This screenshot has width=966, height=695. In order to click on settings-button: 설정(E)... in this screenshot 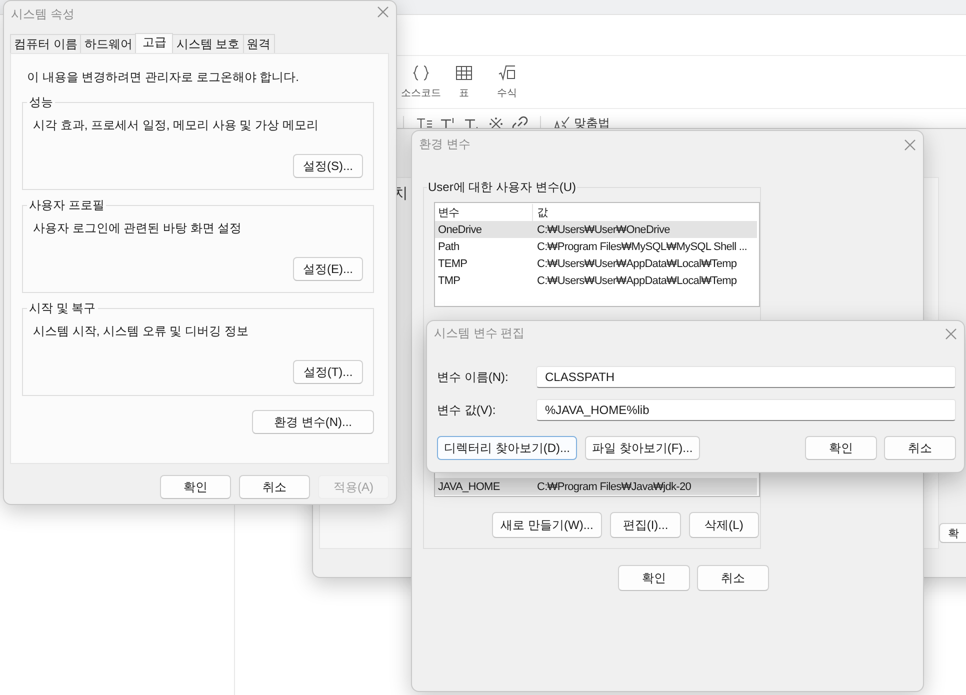, I will do `click(328, 269)`.